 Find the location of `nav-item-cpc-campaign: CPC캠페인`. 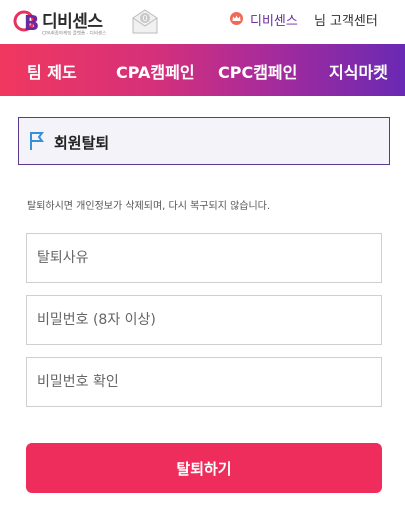

nav-item-cpc-campaign: CPC캠페인 is located at coordinates (257, 71).